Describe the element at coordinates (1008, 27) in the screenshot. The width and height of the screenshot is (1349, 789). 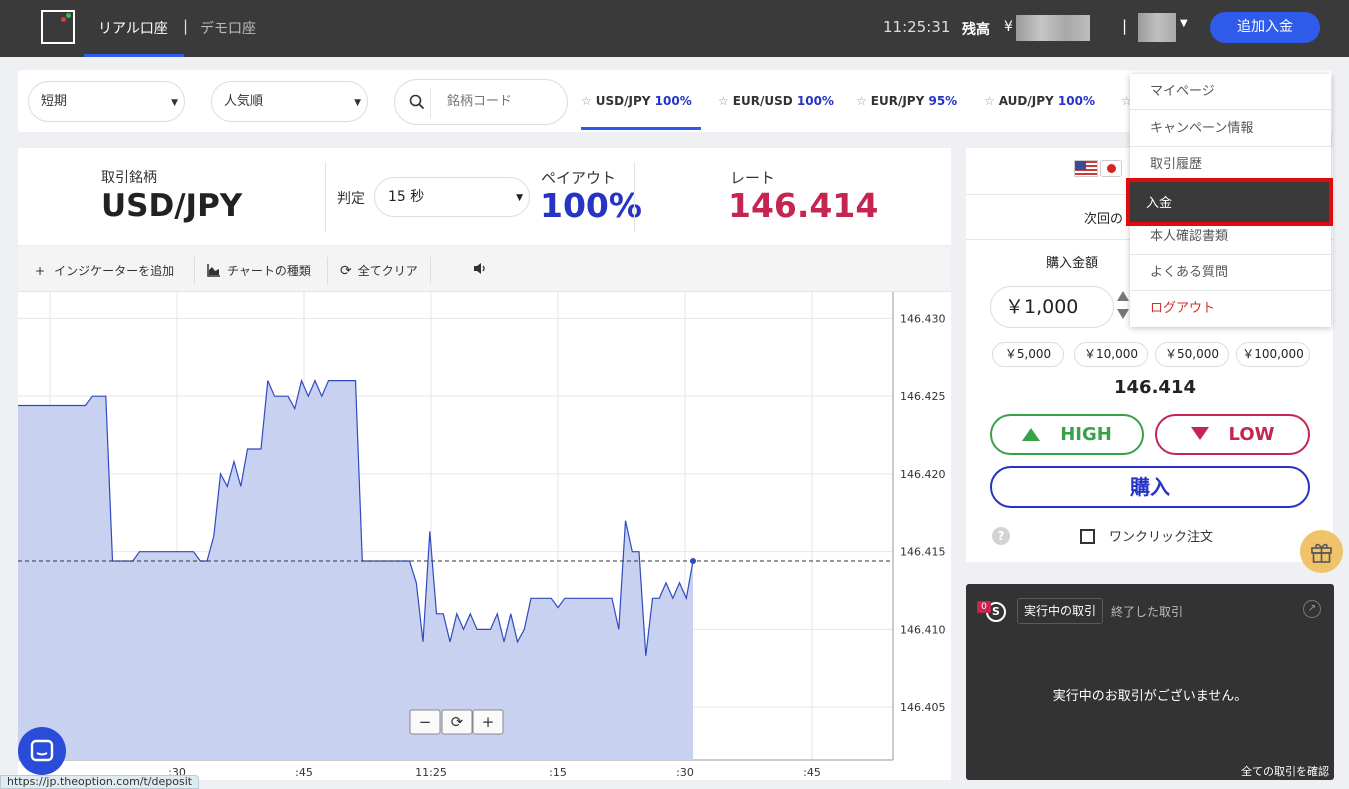
I see `balance-currency: ¥` at that location.